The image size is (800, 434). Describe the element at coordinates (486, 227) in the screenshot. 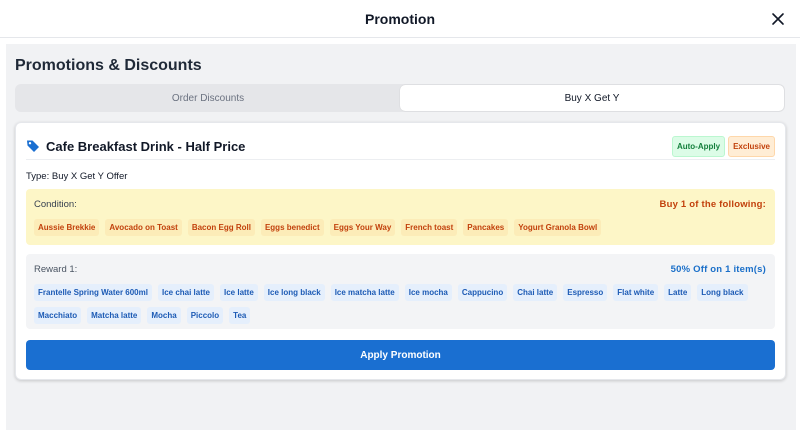

I see `condition-item-chip: Pancakes` at that location.